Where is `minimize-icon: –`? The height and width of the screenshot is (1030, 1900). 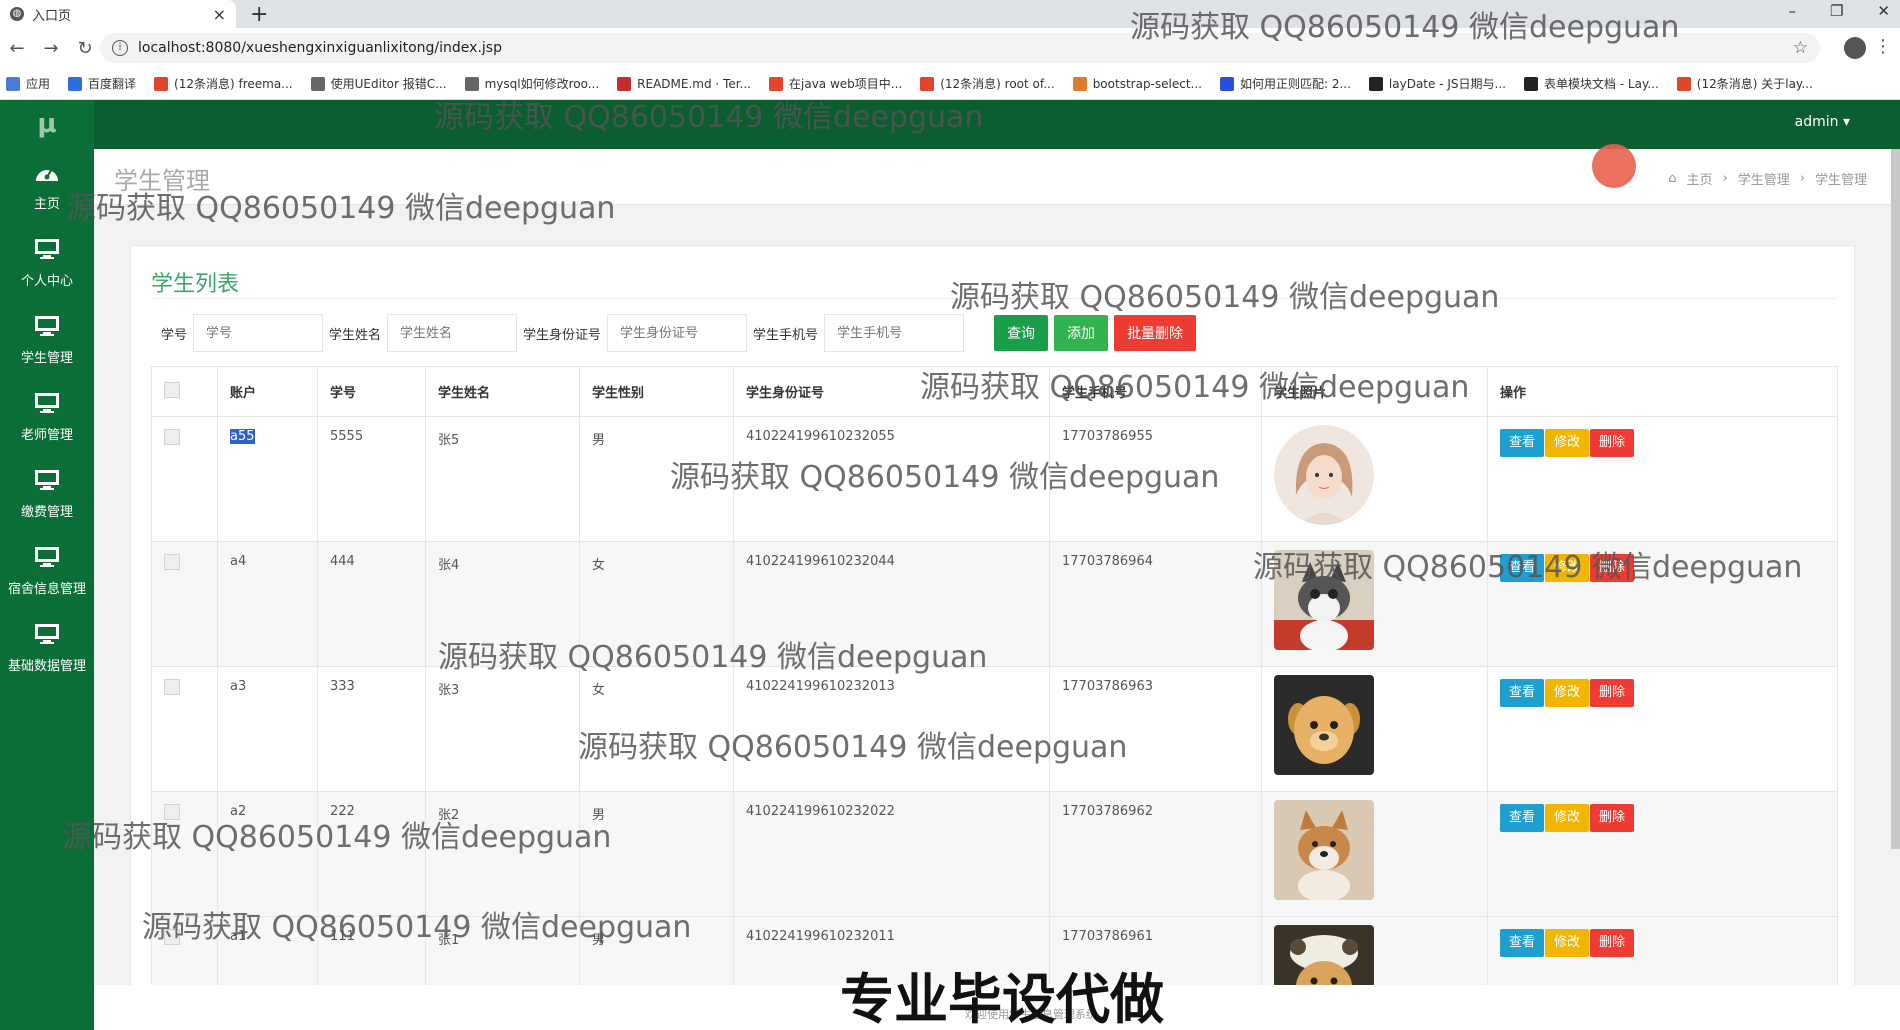
minimize-icon: – is located at coordinates (1792, 11).